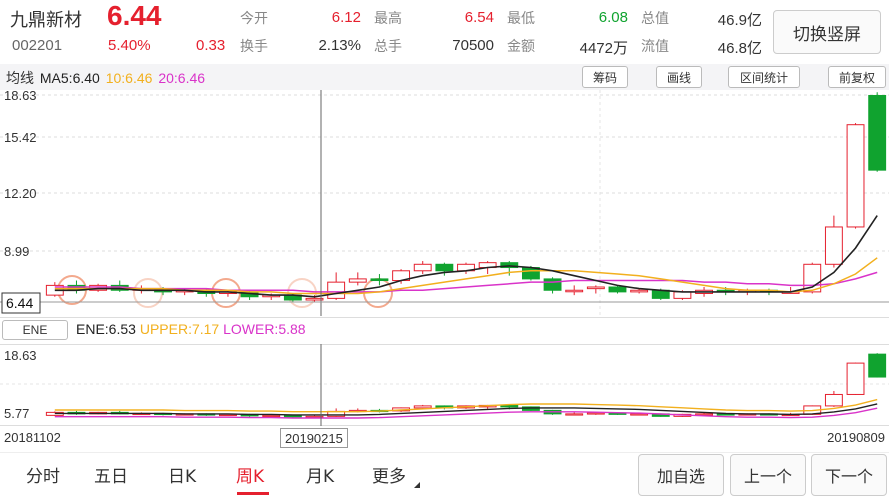 This screenshot has height=500, width=889. Describe the element at coordinates (466, 386) in the screenshot. I see `ene-candles` at that location.